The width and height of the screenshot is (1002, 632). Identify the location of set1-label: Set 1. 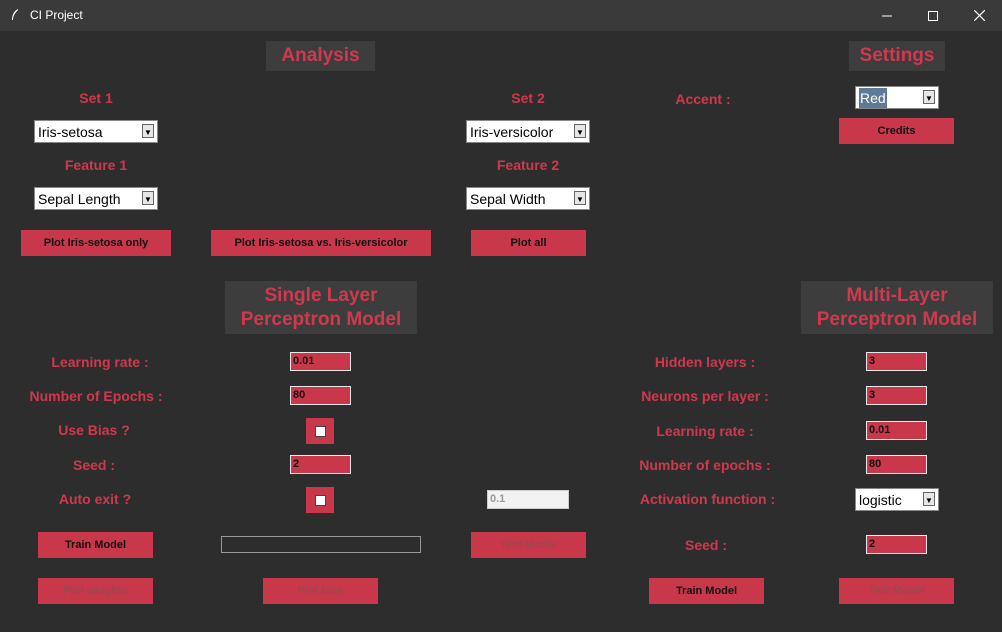
(96, 98).